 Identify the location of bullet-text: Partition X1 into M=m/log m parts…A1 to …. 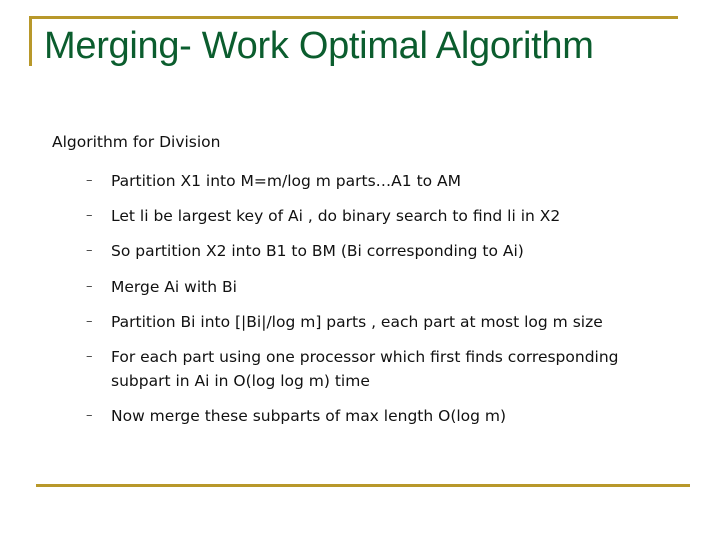
(286, 181).